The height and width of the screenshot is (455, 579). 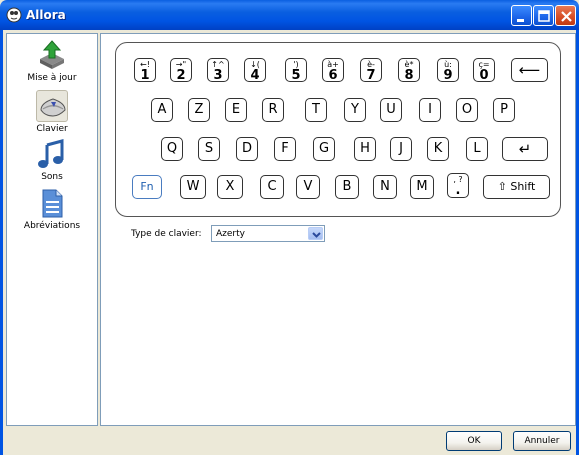 I want to click on document-icon, so click(x=52, y=203).